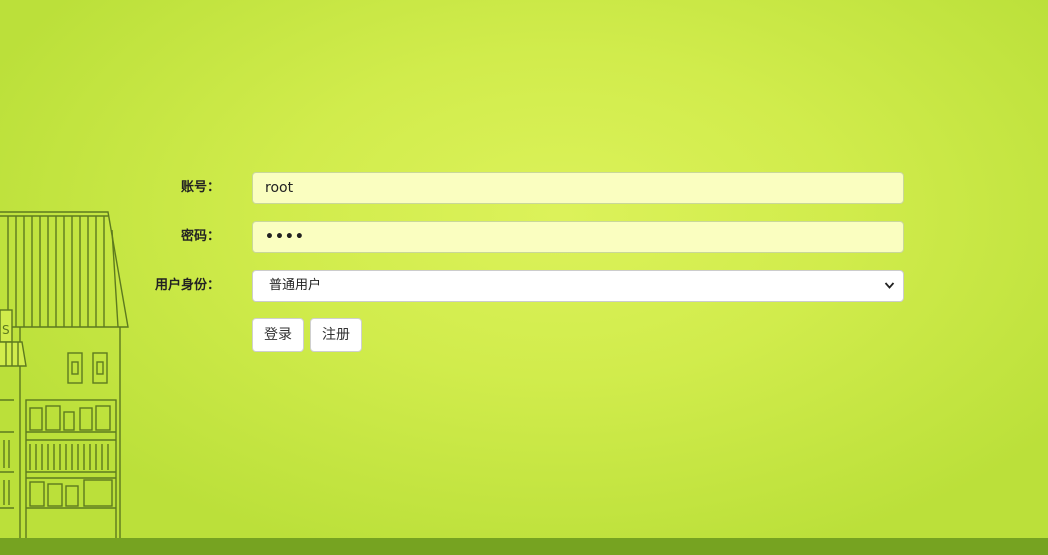 This screenshot has width=1048, height=555. I want to click on register-button: 注册, so click(336, 335).